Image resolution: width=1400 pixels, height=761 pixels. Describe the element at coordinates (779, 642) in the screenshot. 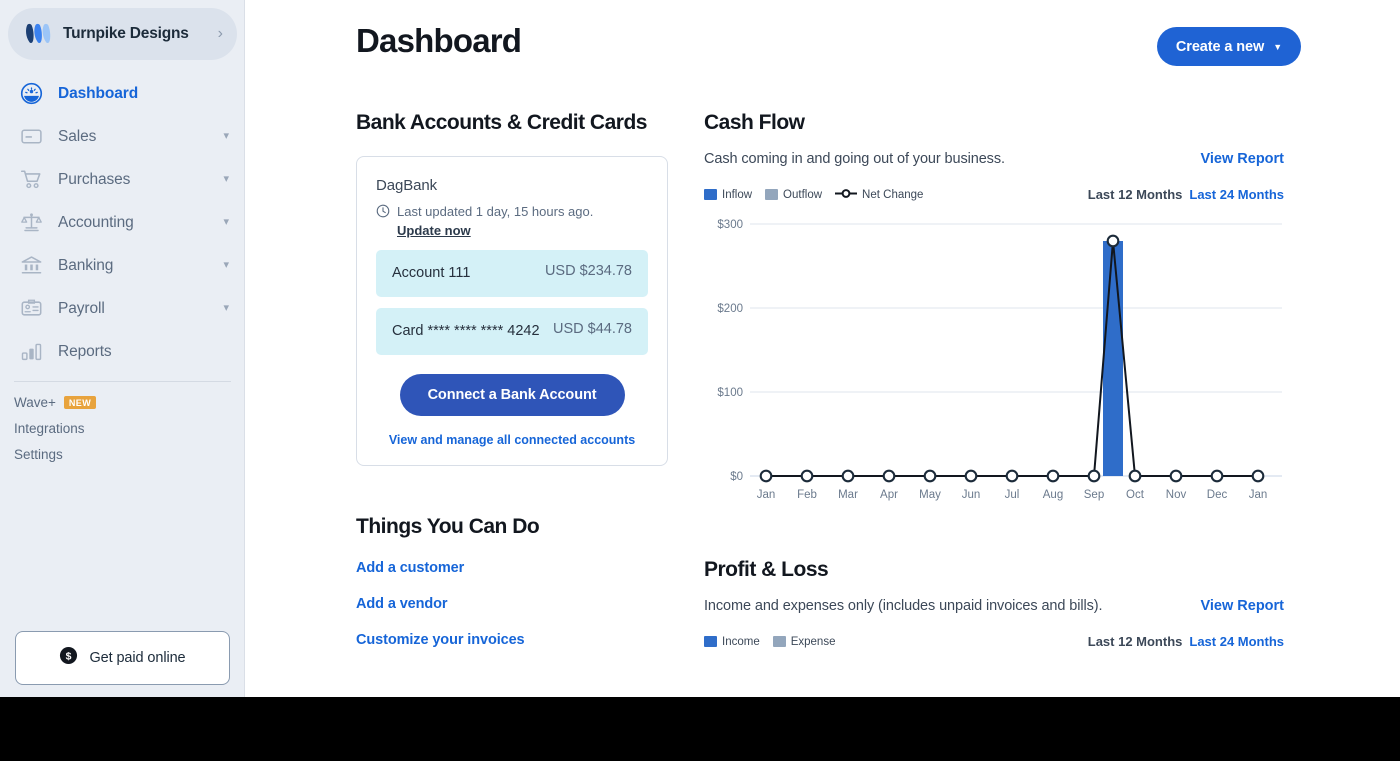

I see `expense-swatch-icon` at that location.